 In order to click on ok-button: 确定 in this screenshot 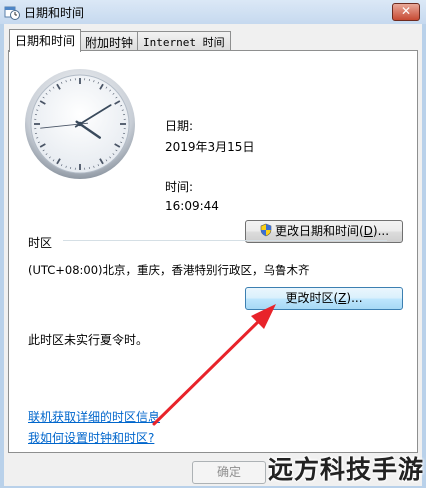, I will do `click(229, 472)`.